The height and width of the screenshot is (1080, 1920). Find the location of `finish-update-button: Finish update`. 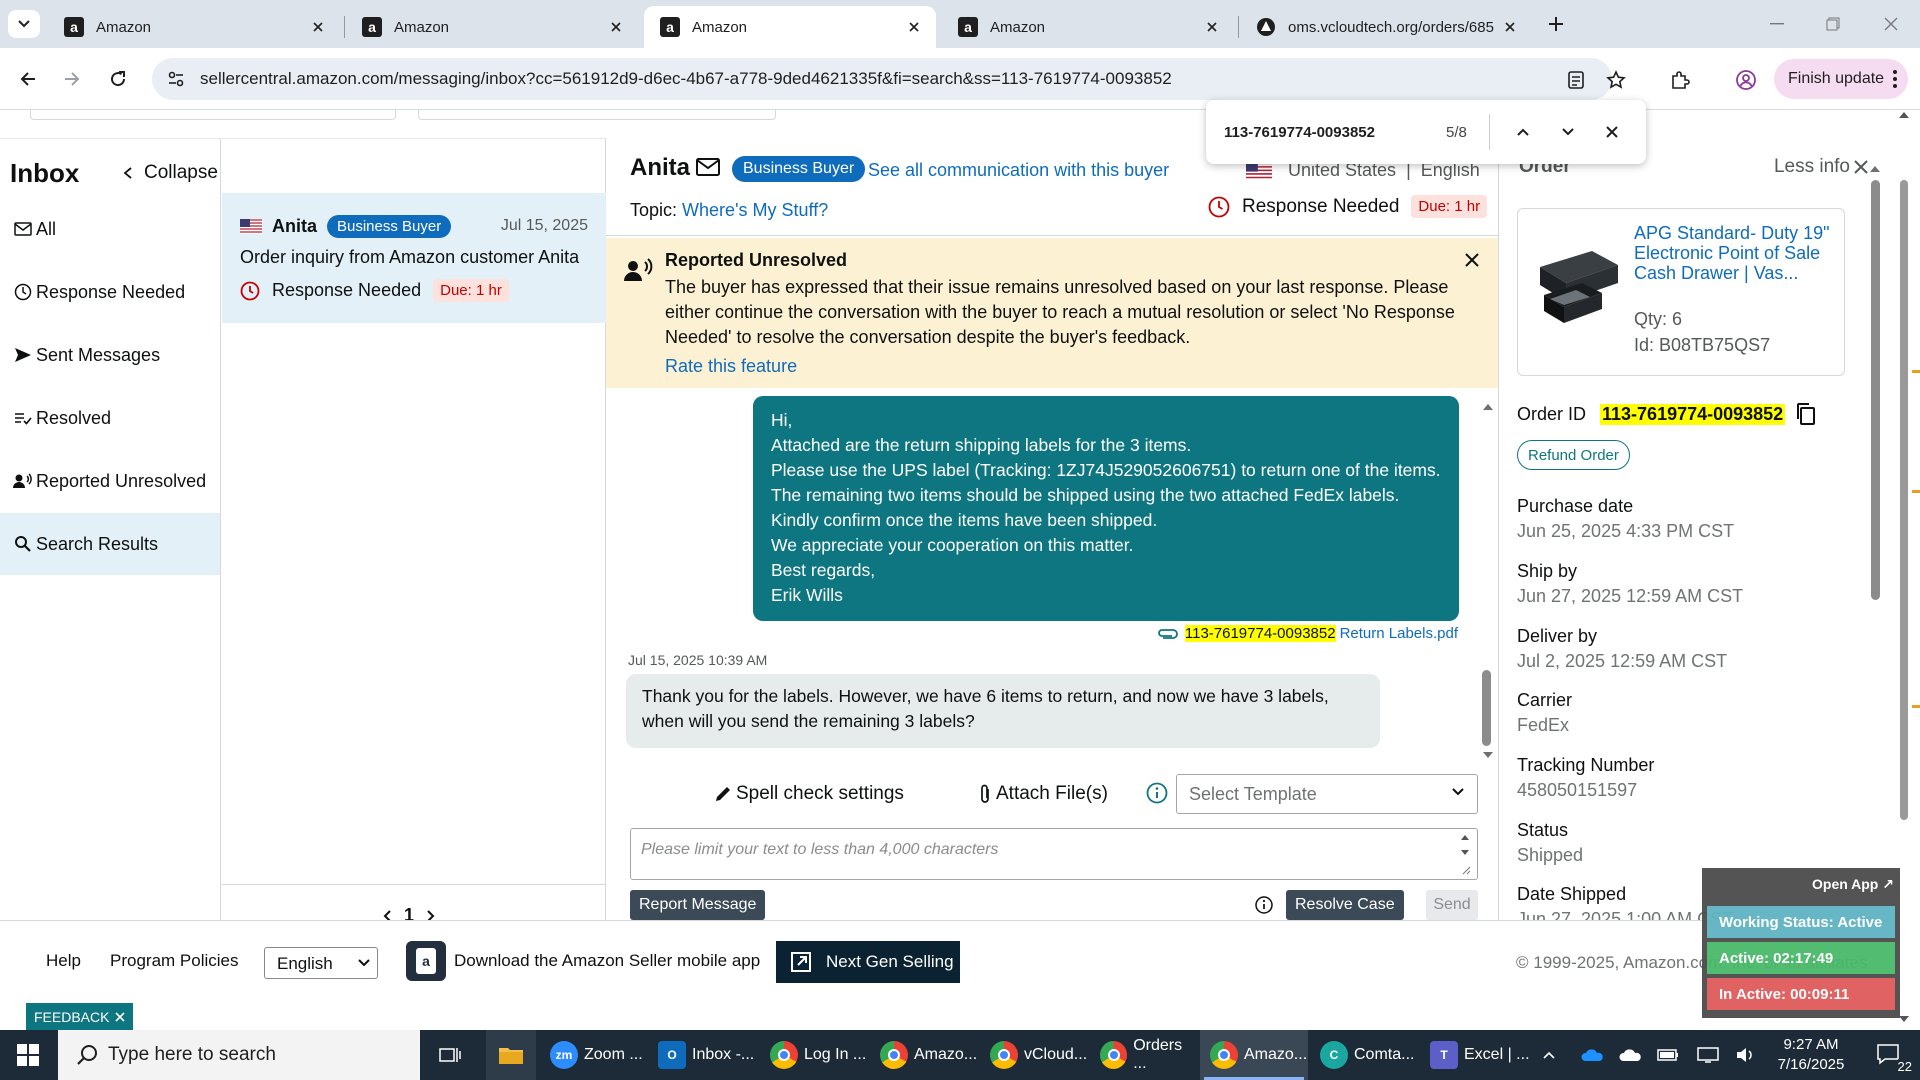

finish-update-button: Finish update is located at coordinates (1841, 79).